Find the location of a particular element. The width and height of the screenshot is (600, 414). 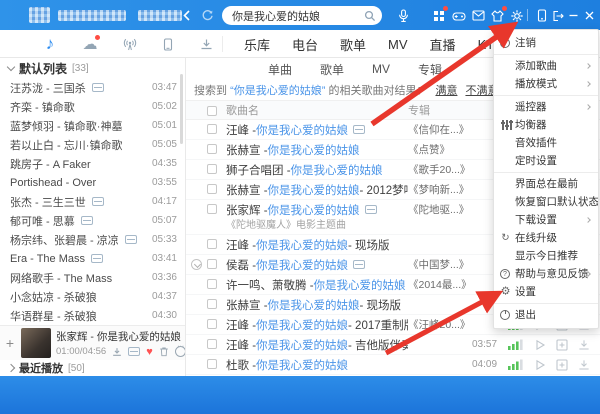

album-name: 《中国梦...》 is located at coordinates (440, 264).